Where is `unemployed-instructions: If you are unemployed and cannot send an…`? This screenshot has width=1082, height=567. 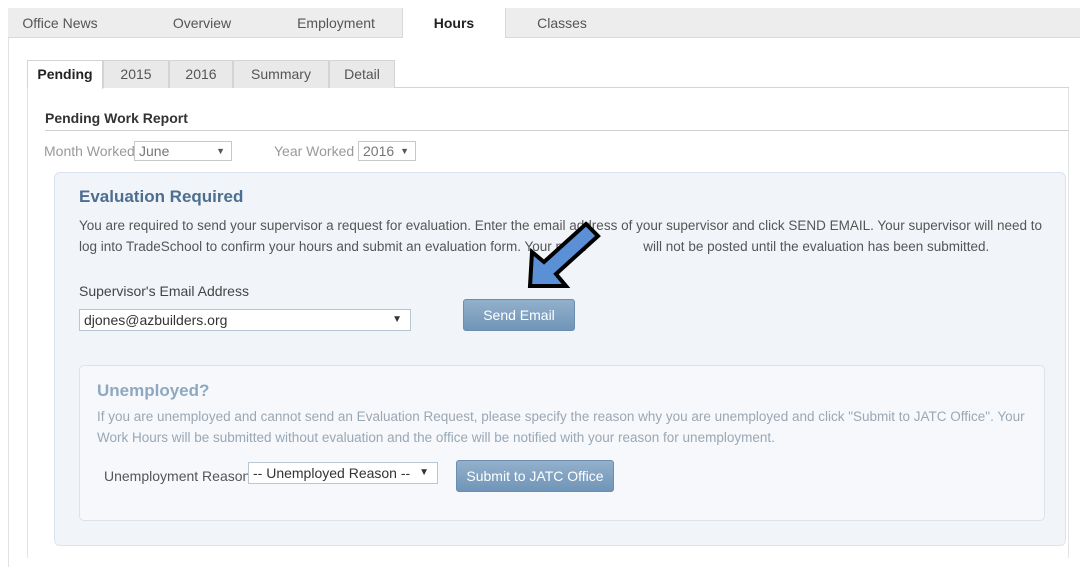
unemployed-instructions: If you are unemployed and cannot send an… is located at coordinates (561, 427).